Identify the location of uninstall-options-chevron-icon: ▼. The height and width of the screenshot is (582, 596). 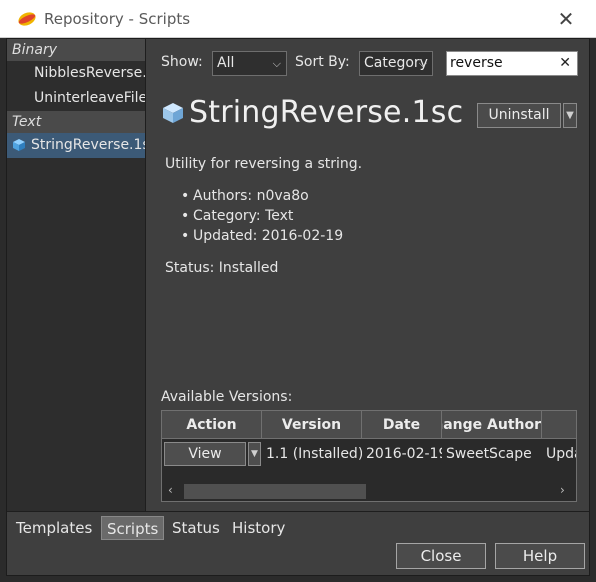
(570, 115).